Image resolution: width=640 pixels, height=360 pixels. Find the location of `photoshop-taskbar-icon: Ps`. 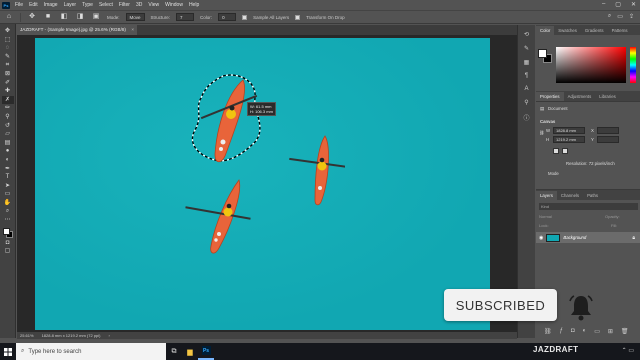

photoshop-taskbar-icon: Ps is located at coordinates (206, 351).